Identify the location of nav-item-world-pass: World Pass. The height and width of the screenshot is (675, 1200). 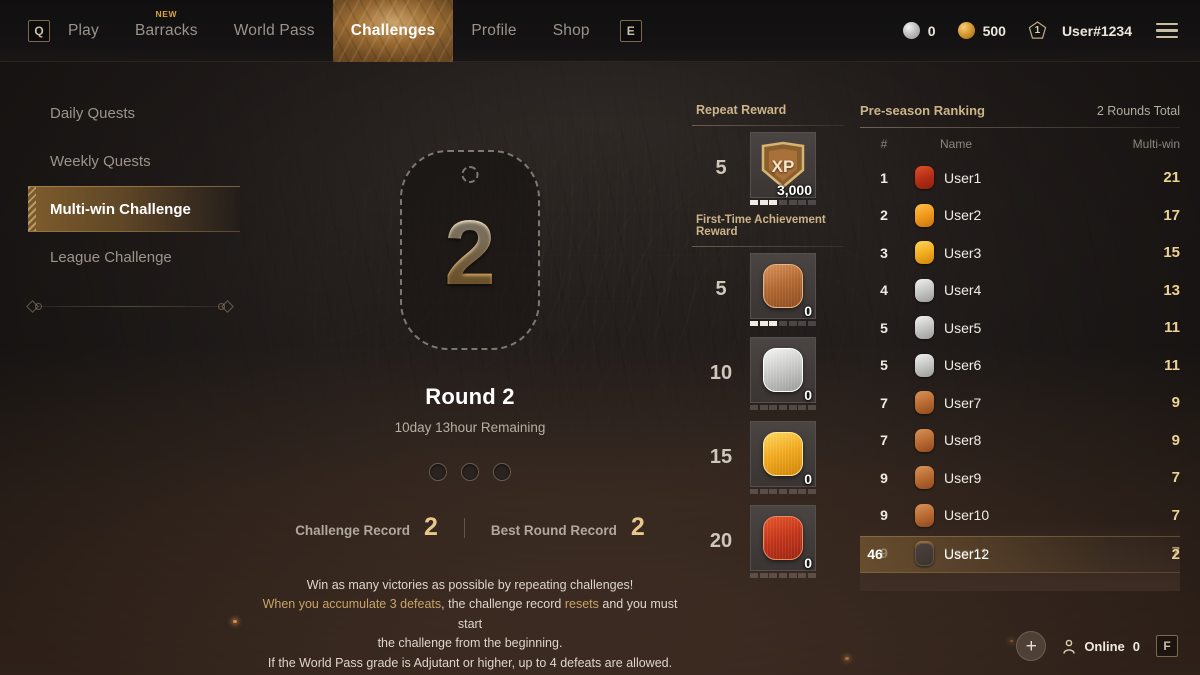
(274, 31).